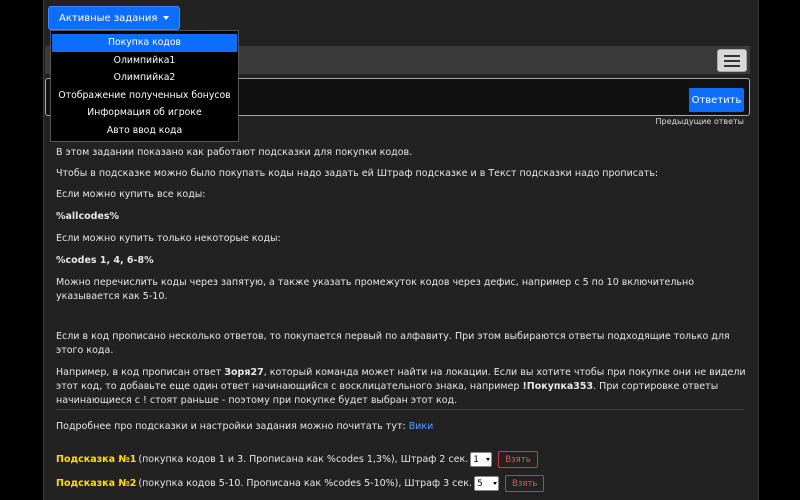  Describe the element at coordinates (88, 216) in the screenshot. I see `code-example: %allcodes%` at that location.